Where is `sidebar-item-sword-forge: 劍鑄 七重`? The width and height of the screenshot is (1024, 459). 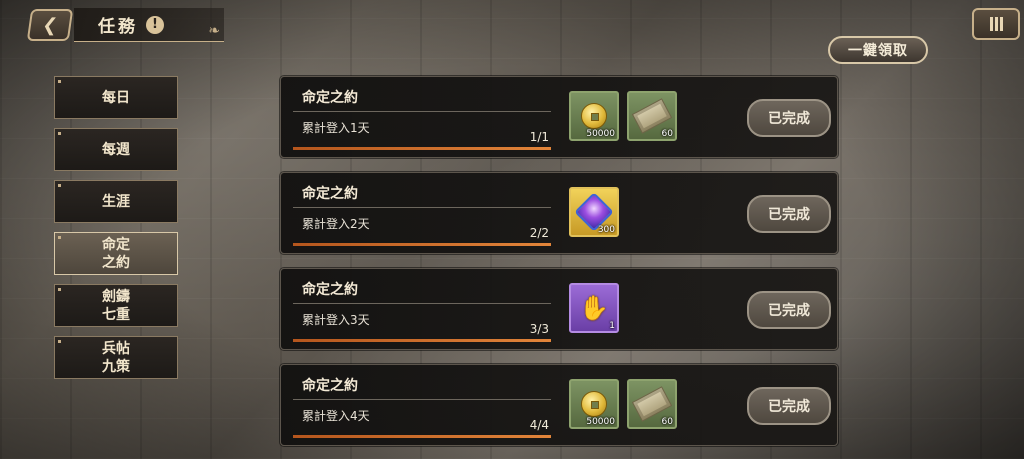 sidebar-item-sword-forge: 劍鑄 七重 is located at coordinates (116, 305).